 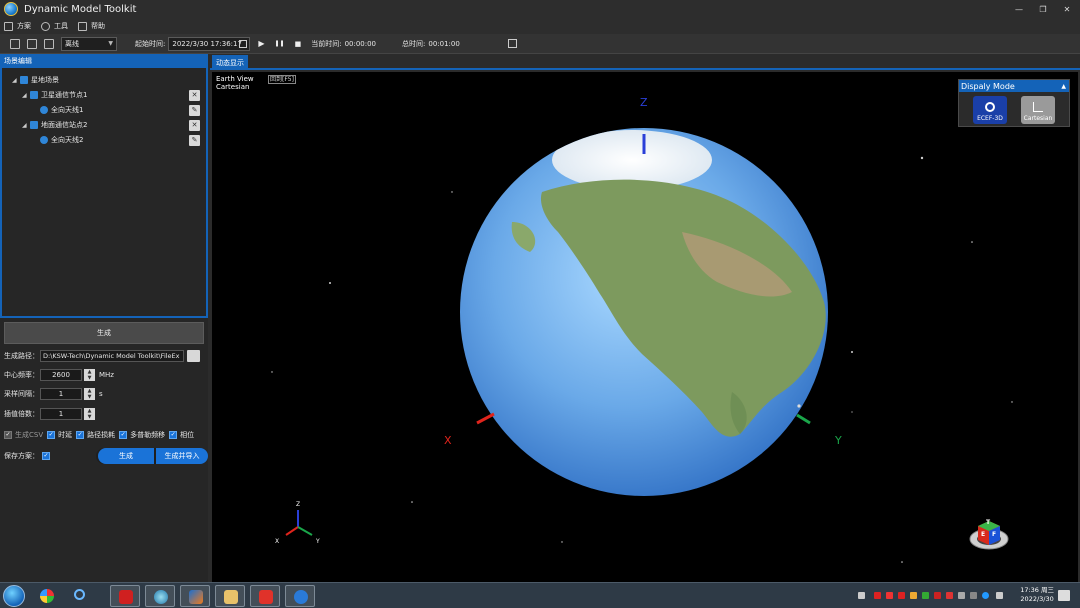 I want to click on globe-icon, so click(x=990, y=107).